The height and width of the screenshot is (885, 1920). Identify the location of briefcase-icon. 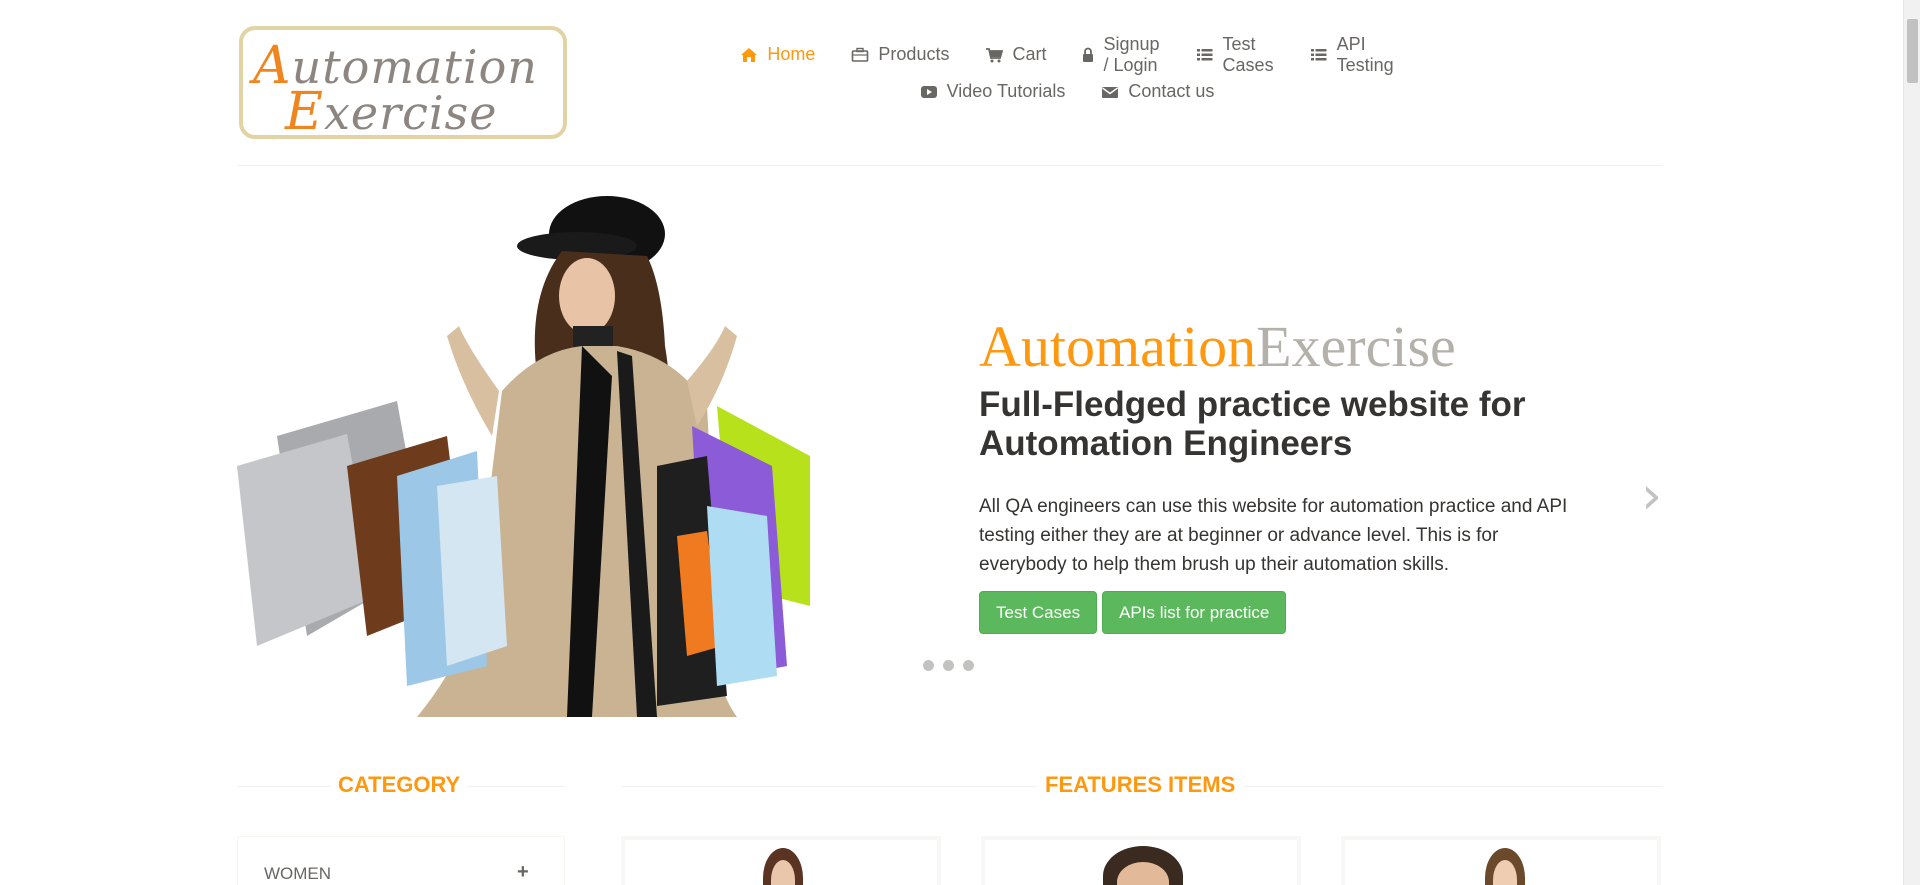
(860, 55).